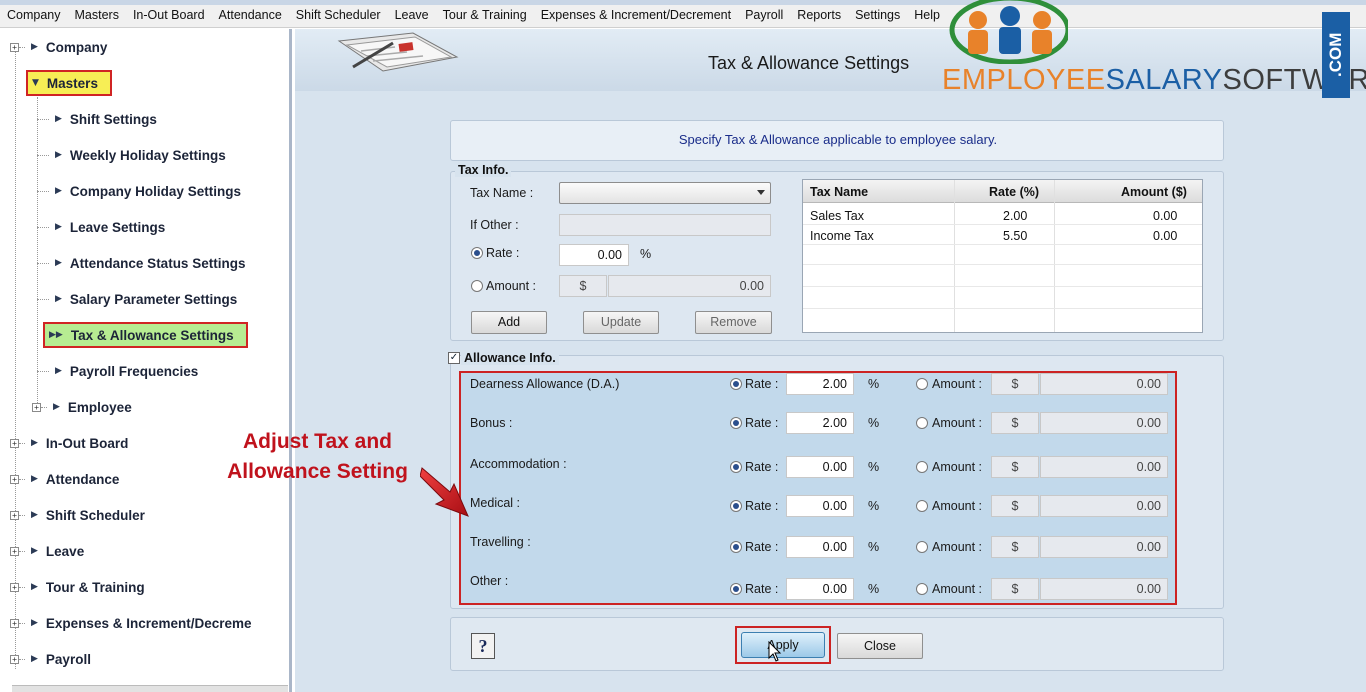 Image resolution: width=1366 pixels, height=692 pixels. Describe the element at coordinates (1015, 216) in the screenshot. I see `table-cell-rate: 2.00` at that location.